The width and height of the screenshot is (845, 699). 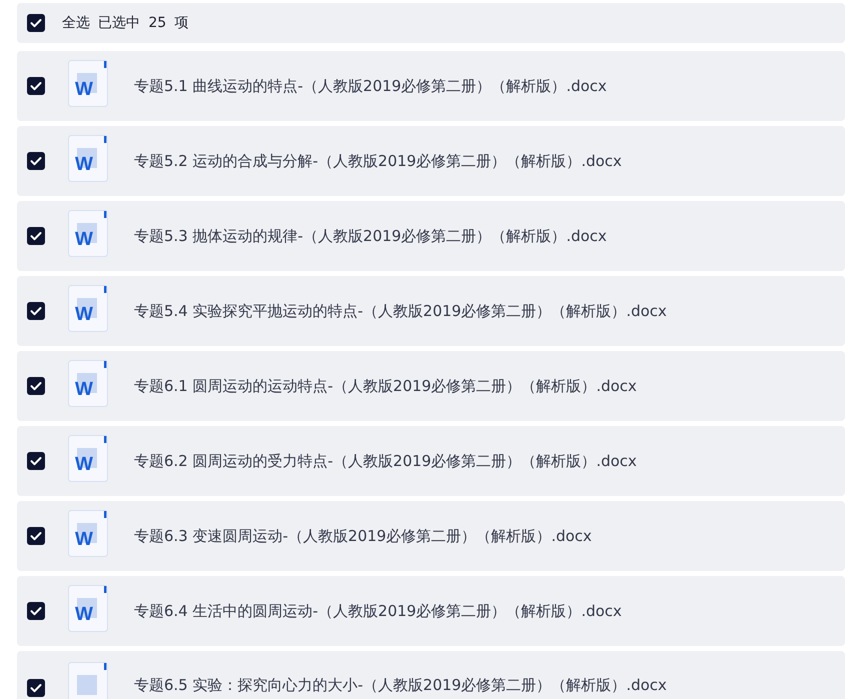 What do you see at coordinates (400, 311) in the screenshot?
I see `file-name: 专题5.4 实验探究平抛运动的特点-（人教版2019必修第二册）（解析版）.docx` at bounding box center [400, 311].